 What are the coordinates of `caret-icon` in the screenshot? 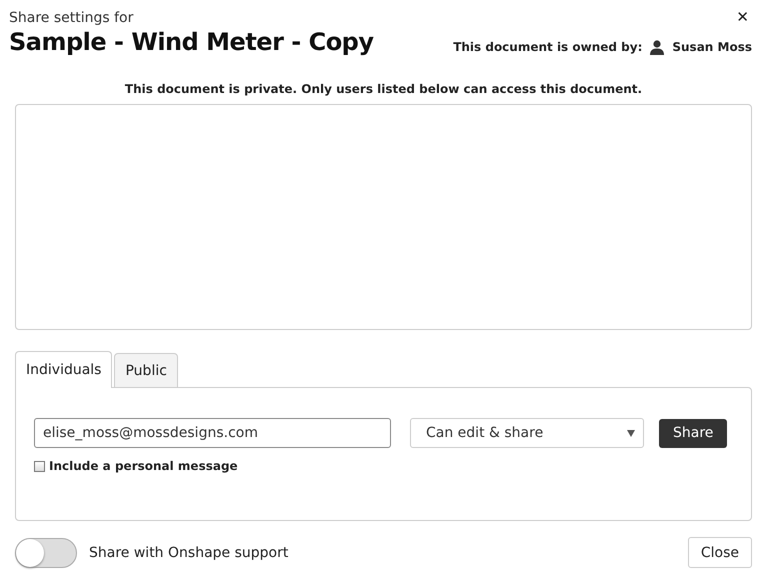 It's located at (631, 433).